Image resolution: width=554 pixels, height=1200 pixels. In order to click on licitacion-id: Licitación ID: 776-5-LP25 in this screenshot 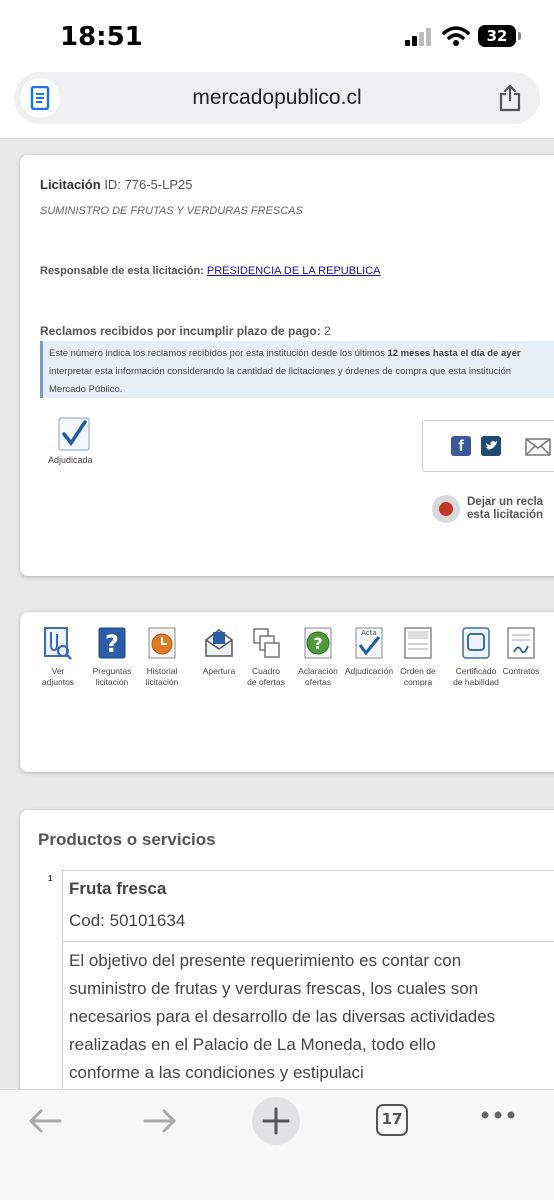, I will do `click(116, 184)`.